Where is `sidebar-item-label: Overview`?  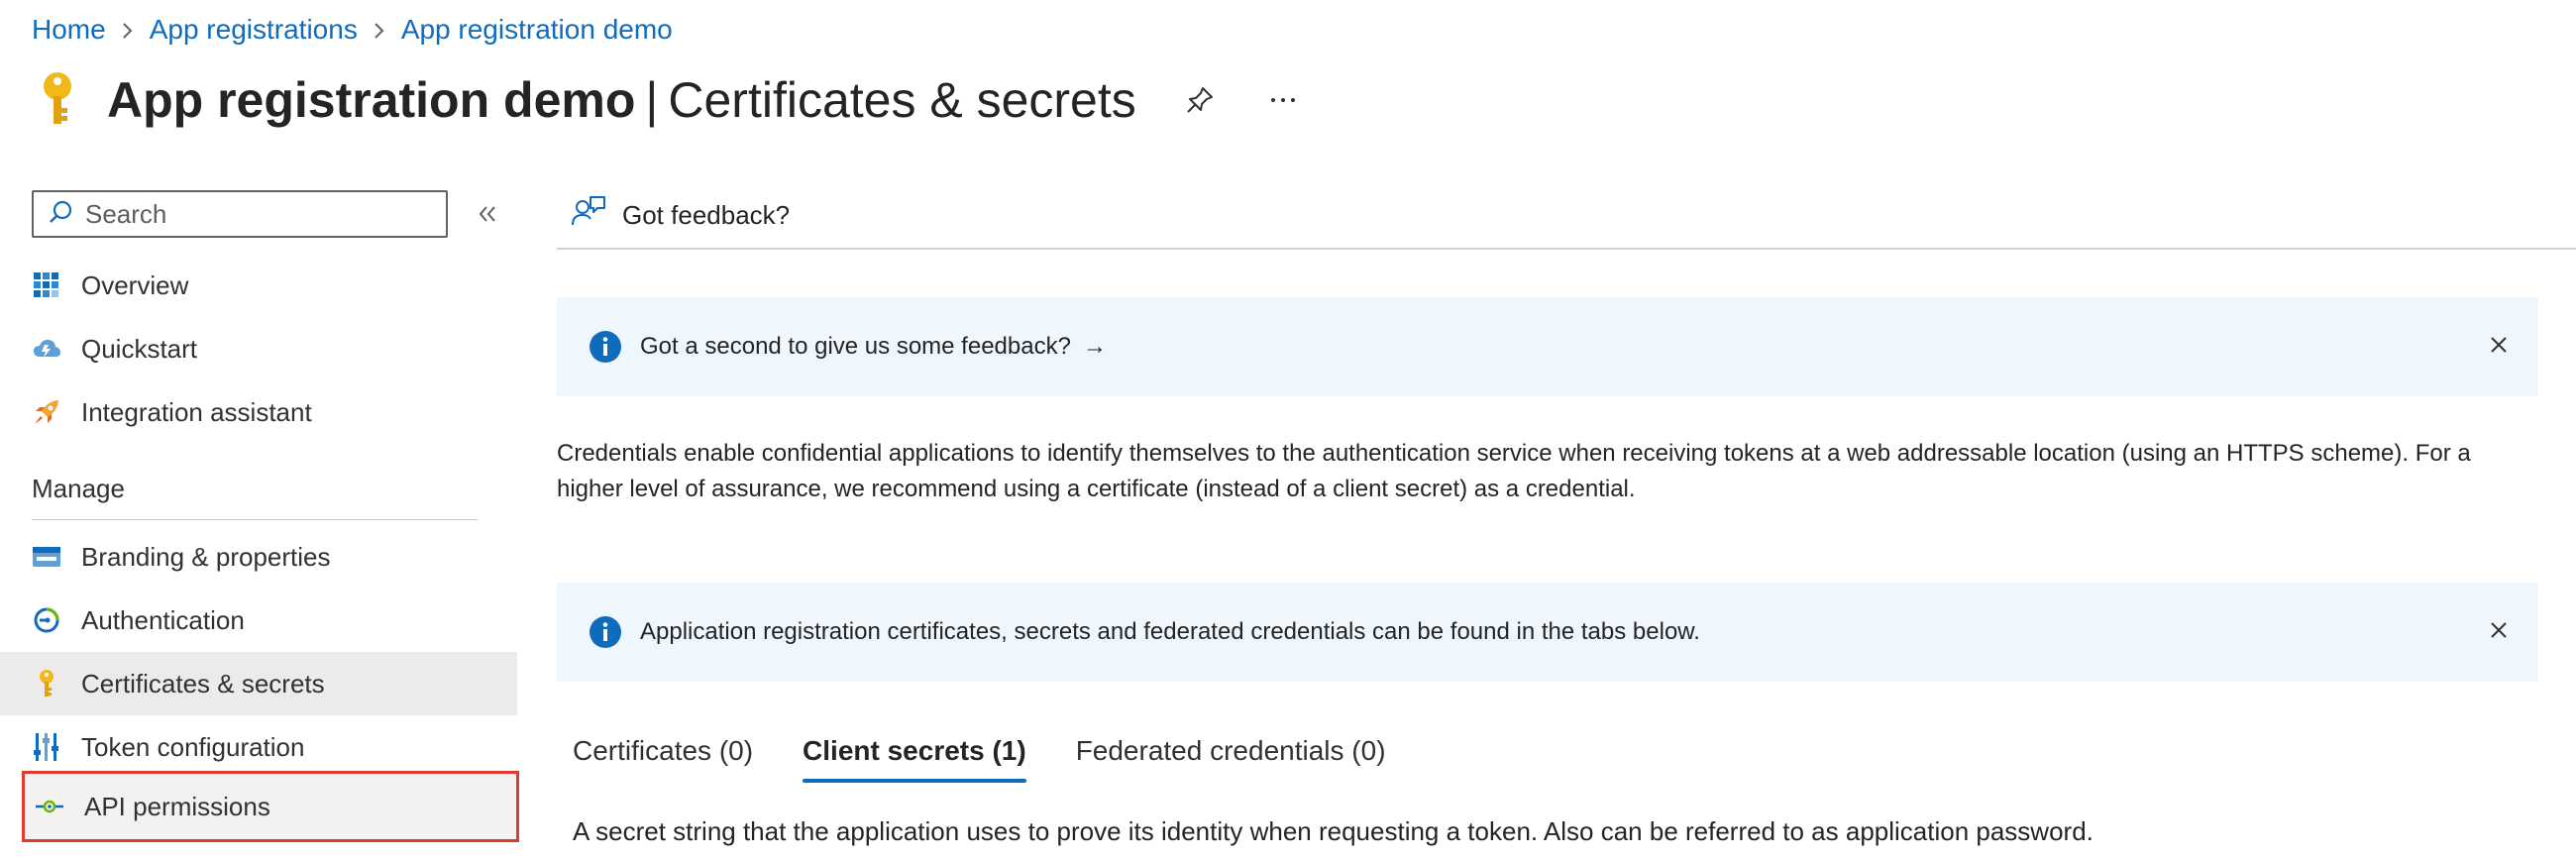 sidebar-item-label: Overview is located at coordinates (135, 284).